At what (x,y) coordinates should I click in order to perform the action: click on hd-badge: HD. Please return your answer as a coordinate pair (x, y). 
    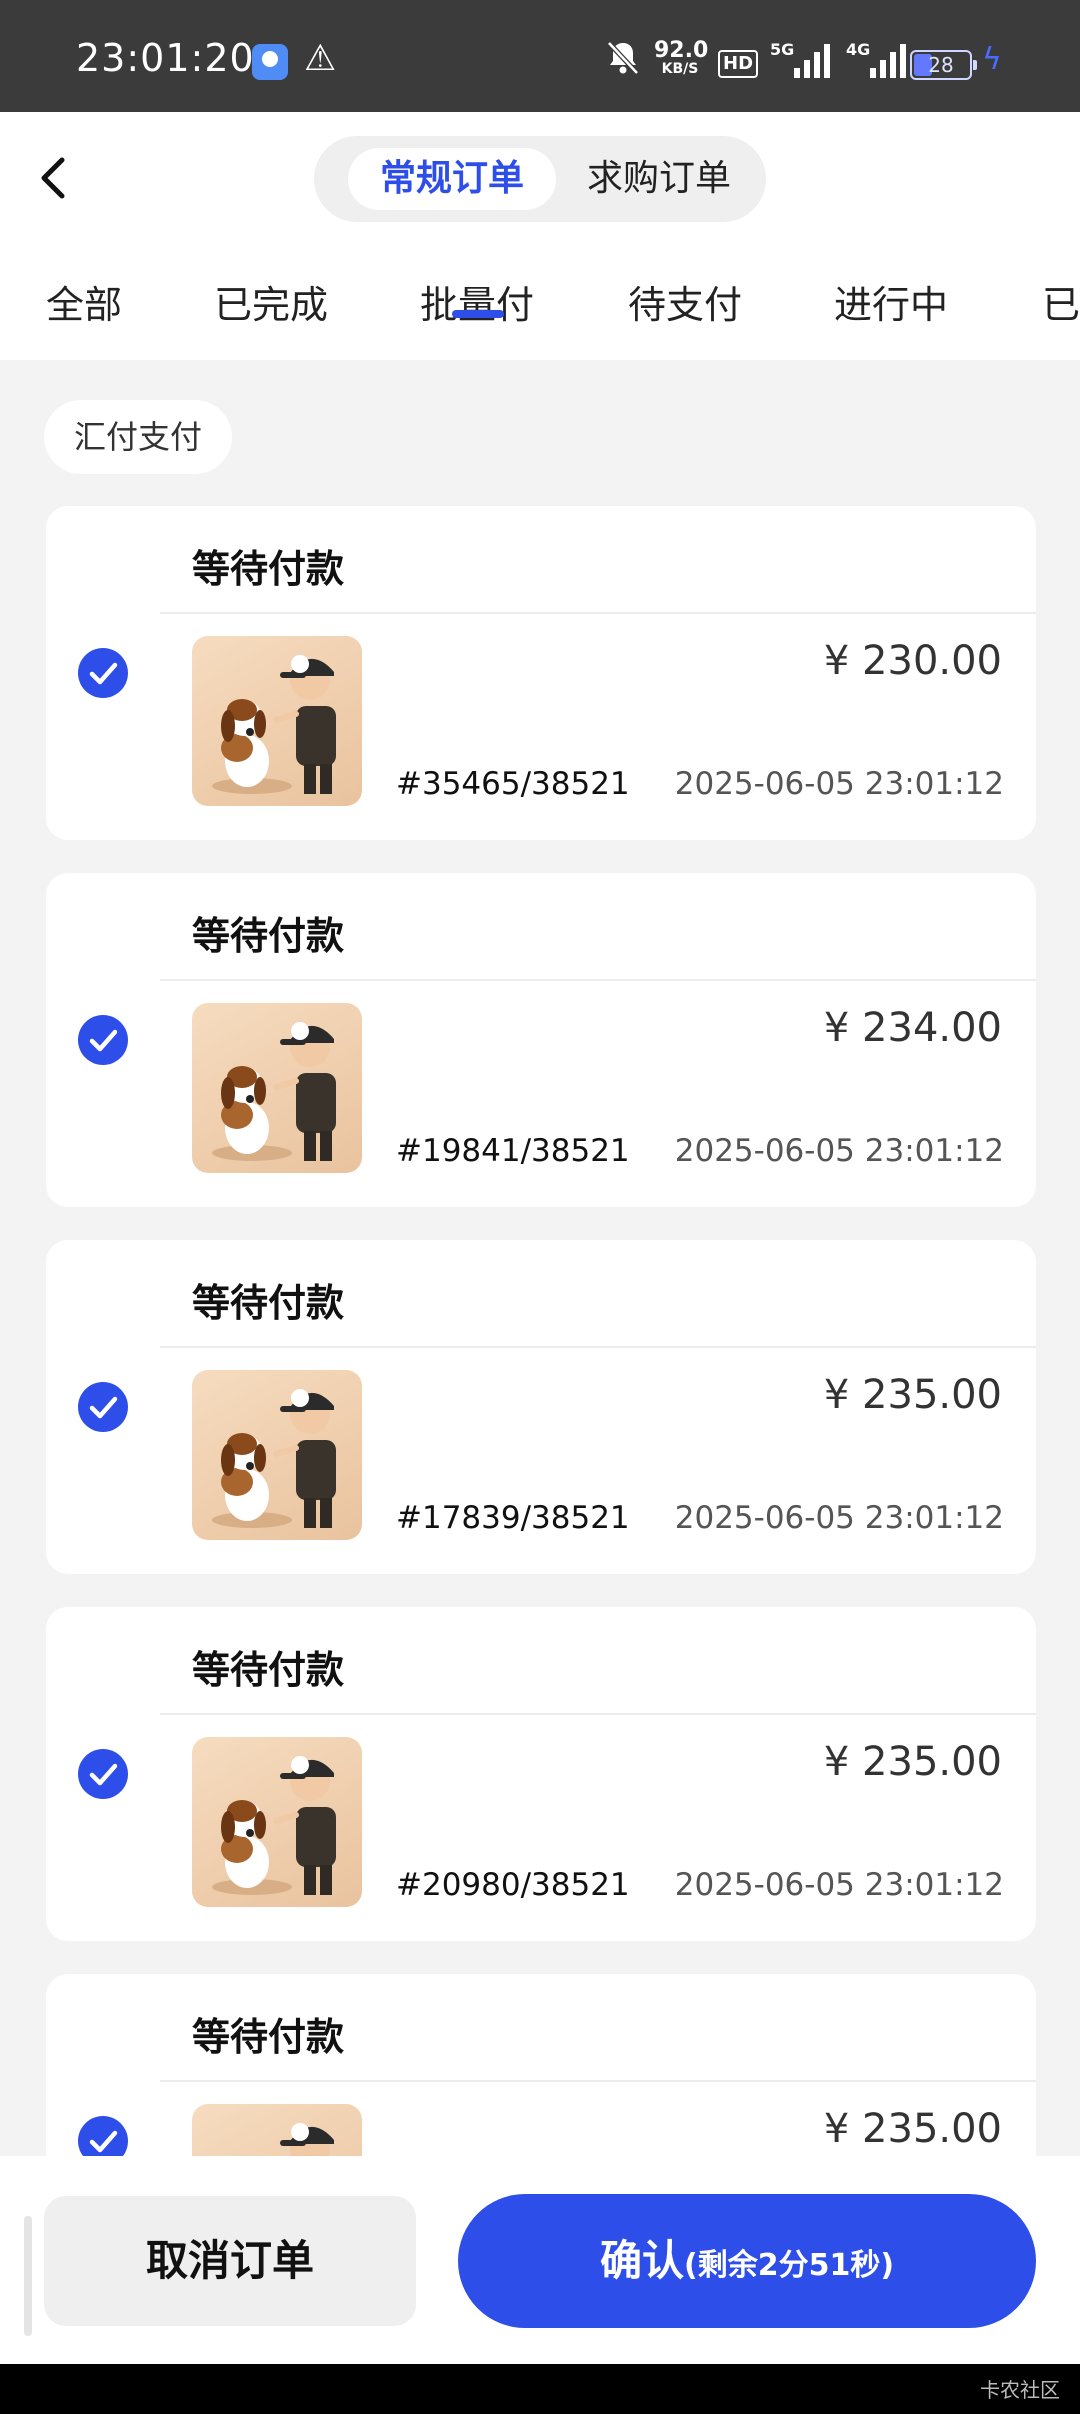
    Looking at the image, I should click on (738, 64).